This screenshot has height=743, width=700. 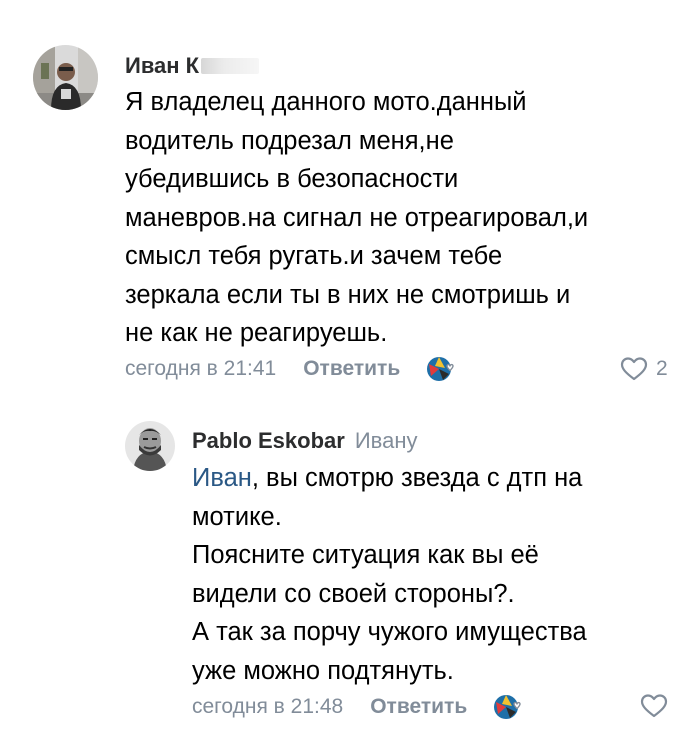 I want to click on comment-author: Иван К, so click(x=192, y=66).